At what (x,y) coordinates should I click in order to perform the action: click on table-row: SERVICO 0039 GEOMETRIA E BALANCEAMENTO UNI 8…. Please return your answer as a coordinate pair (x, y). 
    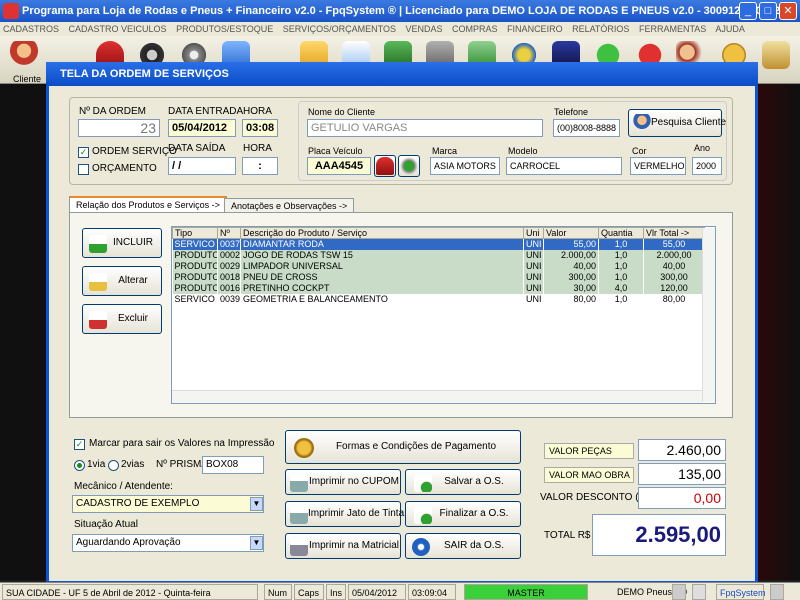
    Looking at the image, I should click on (438, 299).